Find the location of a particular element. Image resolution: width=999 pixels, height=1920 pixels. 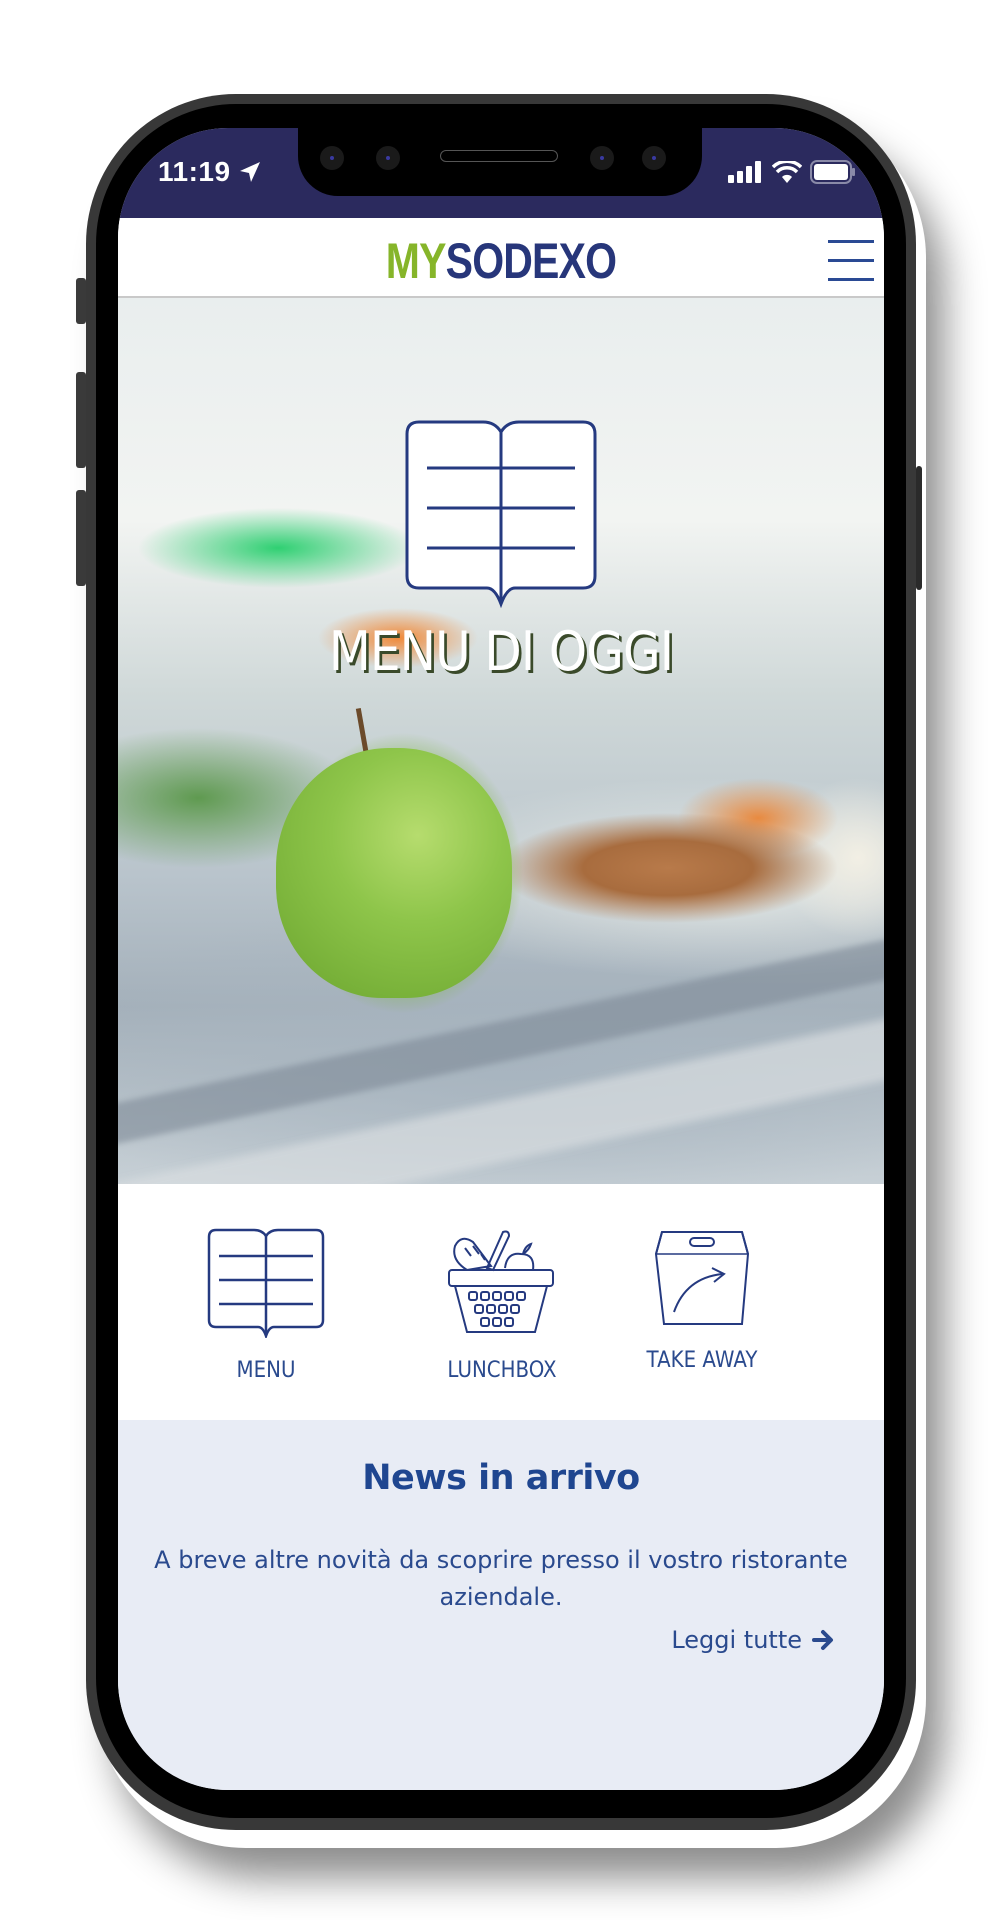

hero-title: MENU DI OGGI is located at coordinates (501, 651).